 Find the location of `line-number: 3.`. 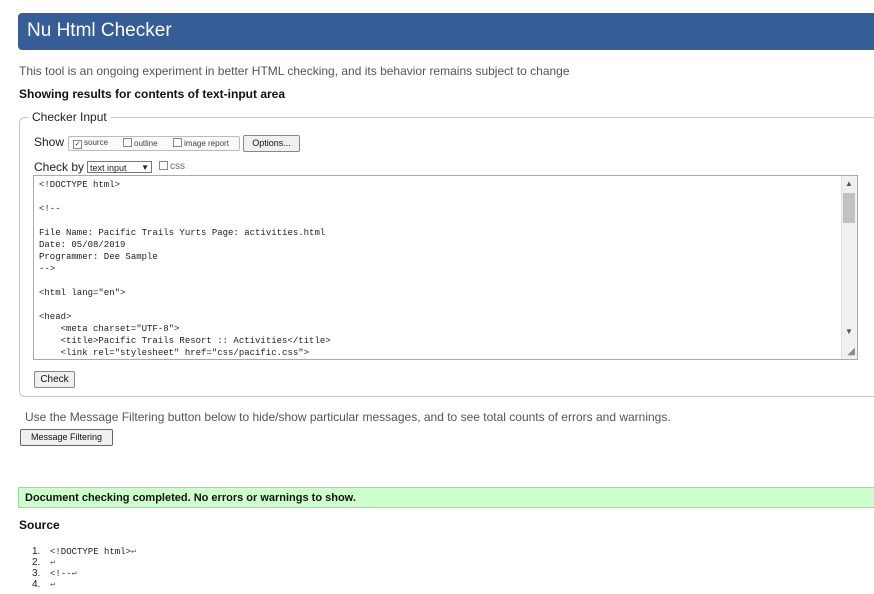

line-number: 3. is located at coordinates (36, 573).